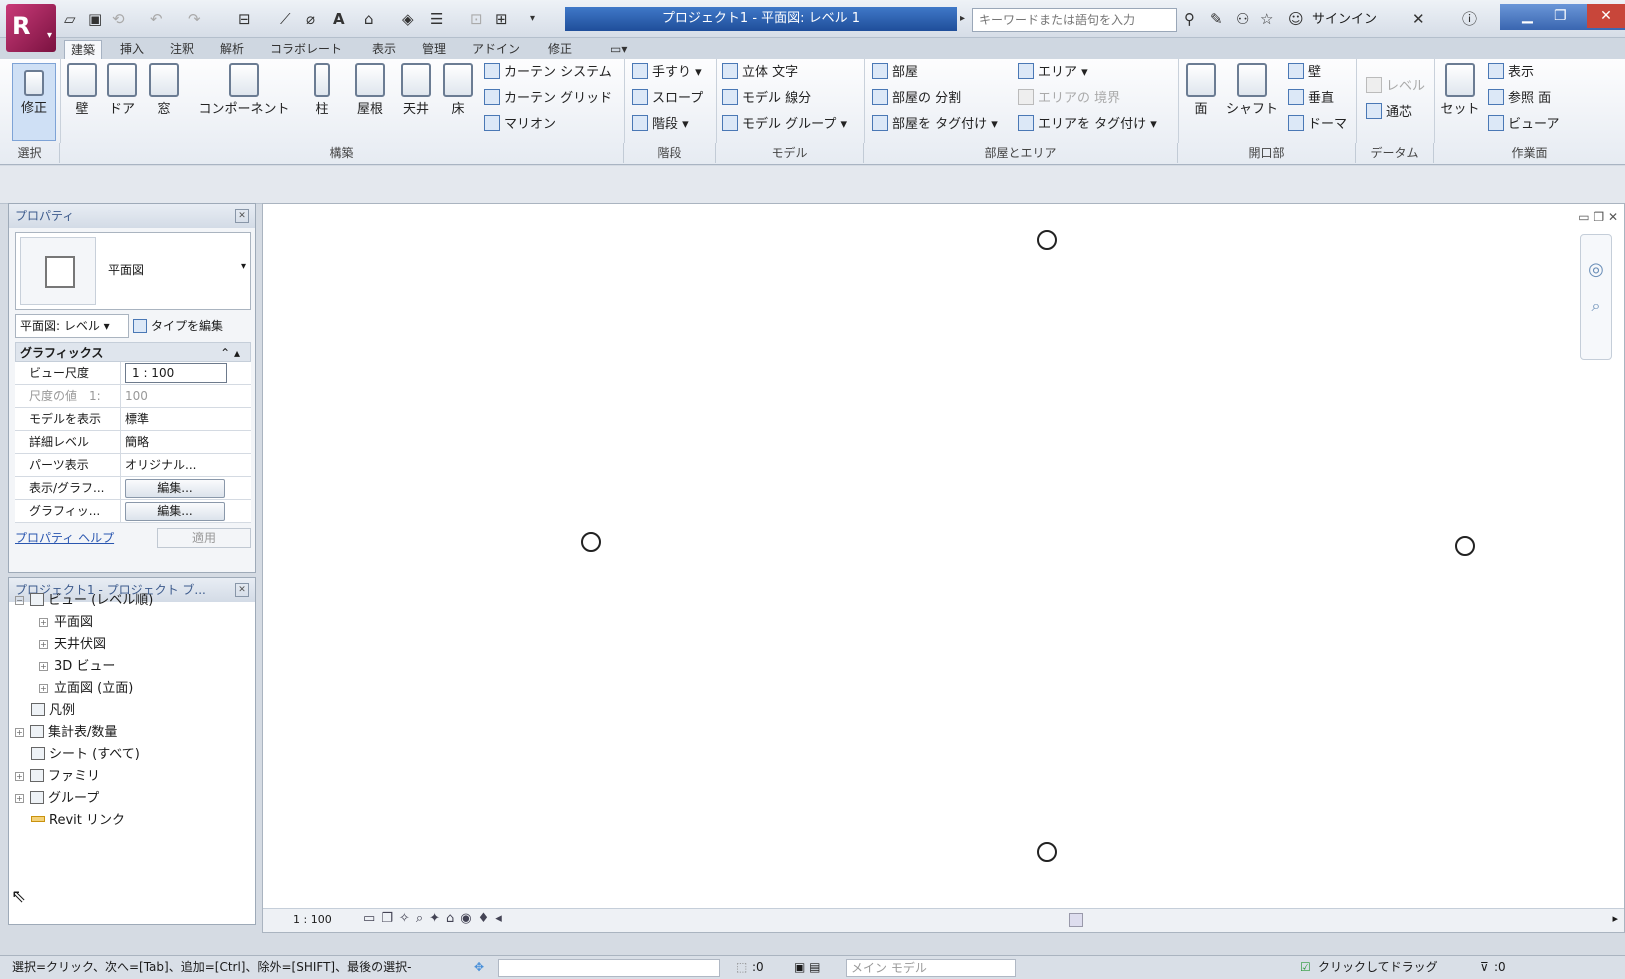  I want to click on room-button: 部屋, so click(895, 72).